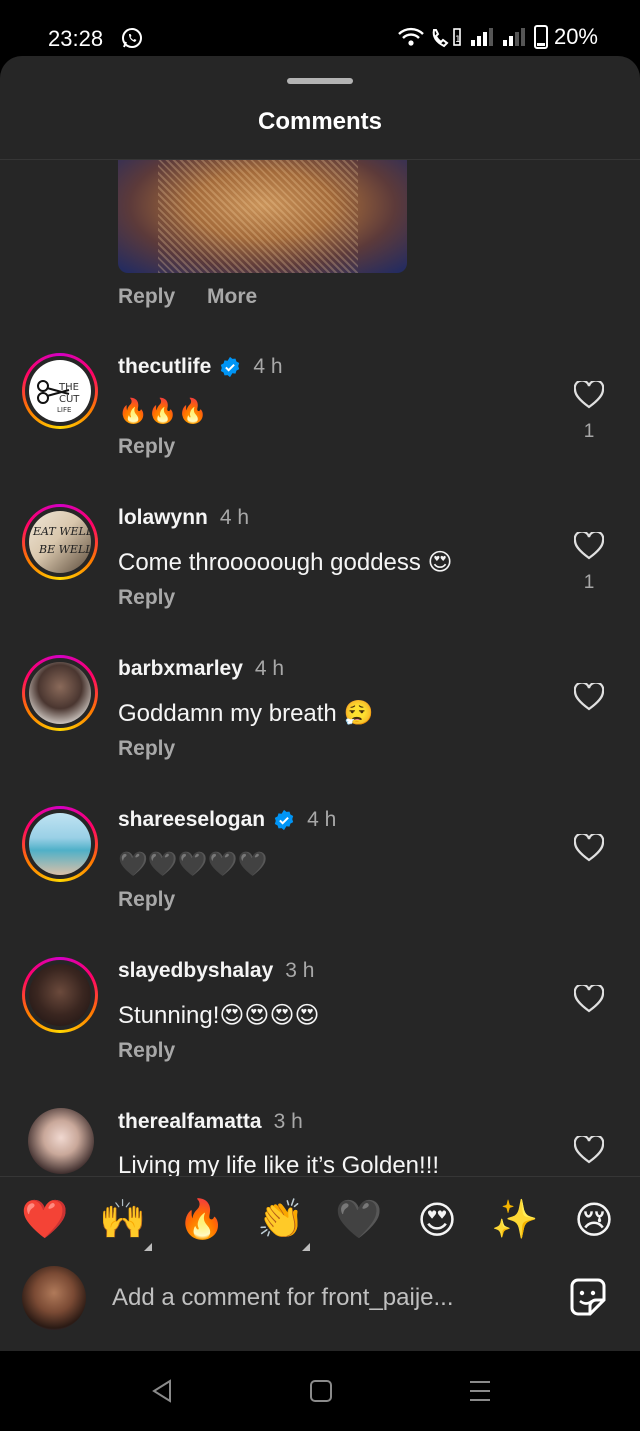 The height and width of the screenshot is (1431, 640). Describe the element at coordinates (64, 549) in the screenshot. I see `svg-text: BE WELL` at that location.